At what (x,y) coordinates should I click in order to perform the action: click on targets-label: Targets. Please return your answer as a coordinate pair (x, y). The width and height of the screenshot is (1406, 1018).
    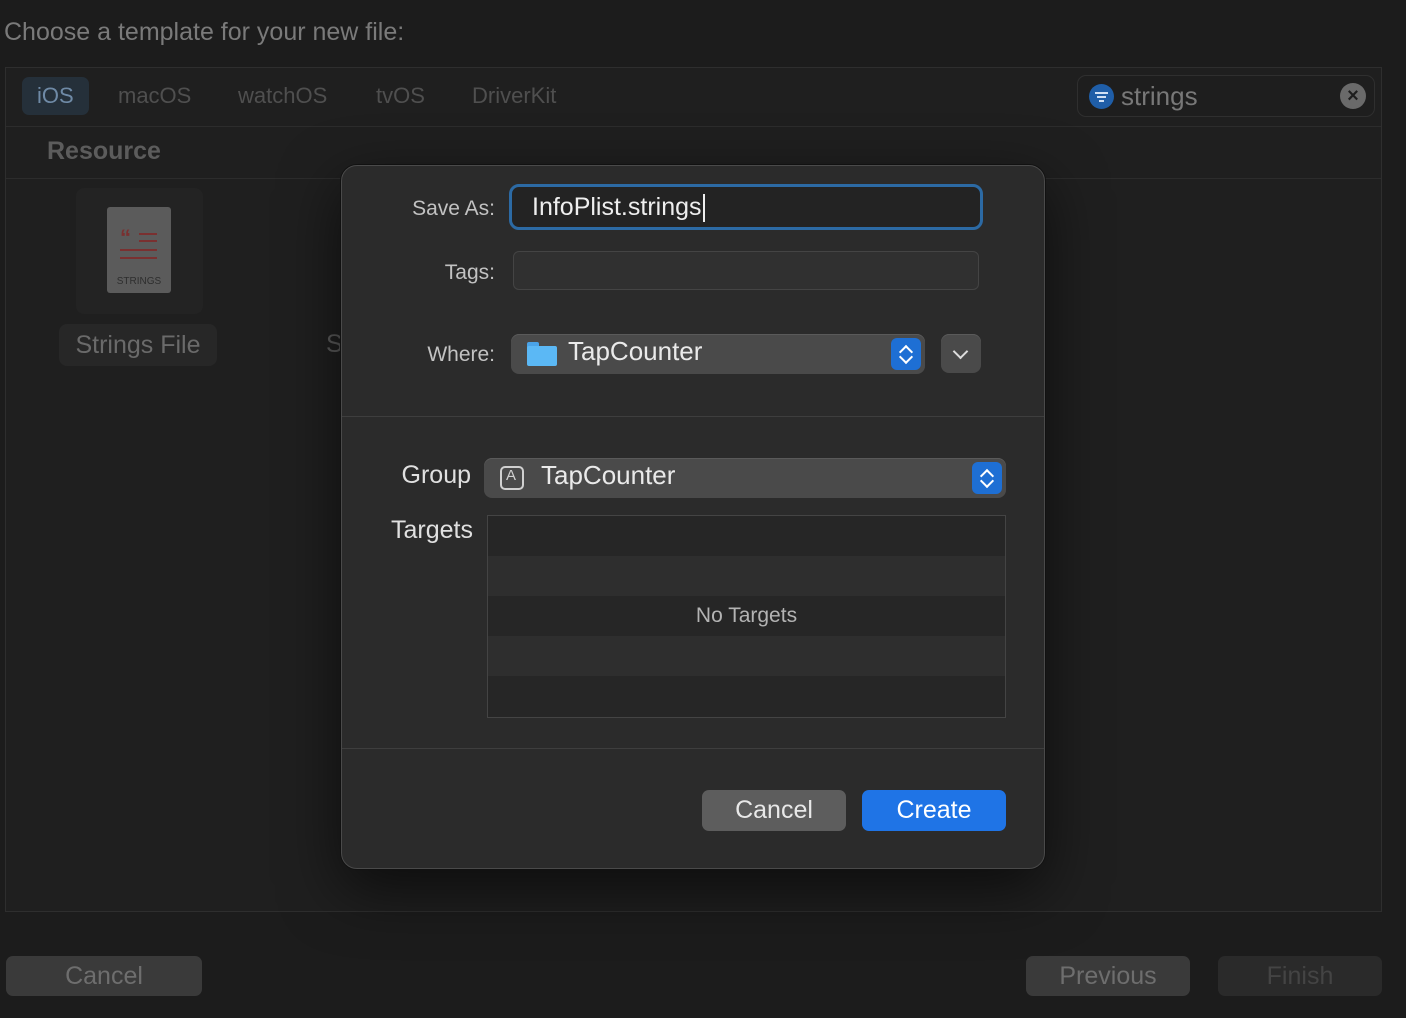
    Looking at the image, I should click on (432, 530).